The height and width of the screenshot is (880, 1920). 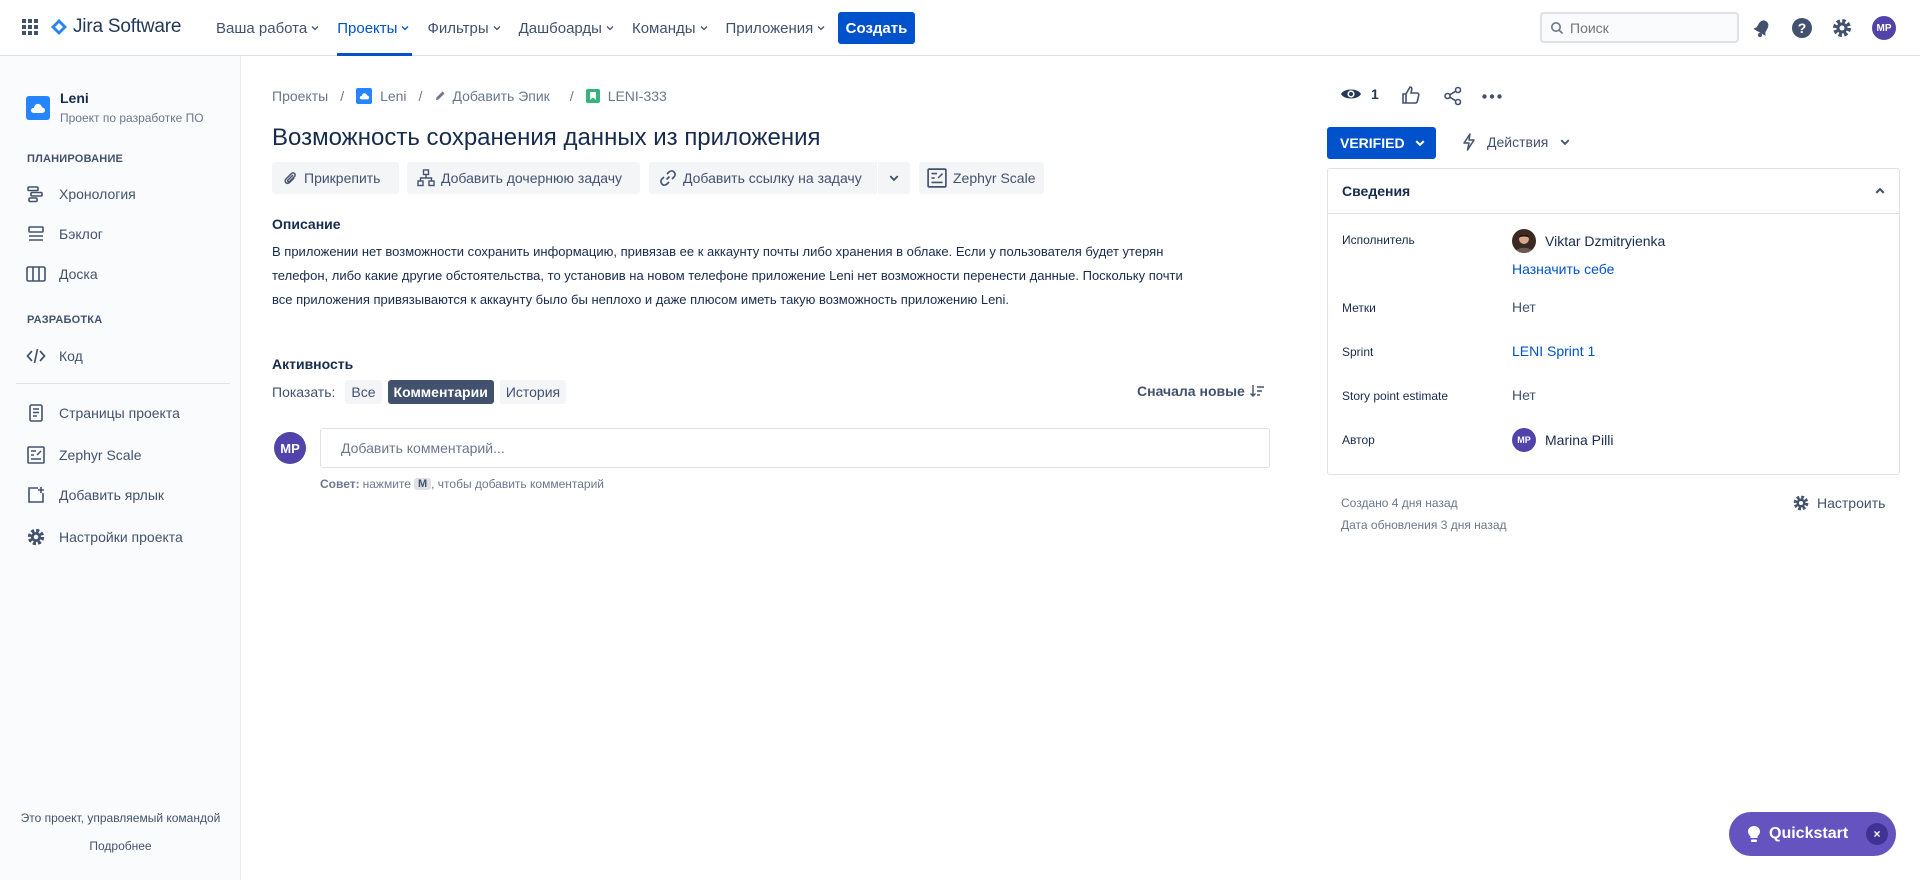 I want to click on learn-more-link: Подробнее, so click(x=120, y=846).